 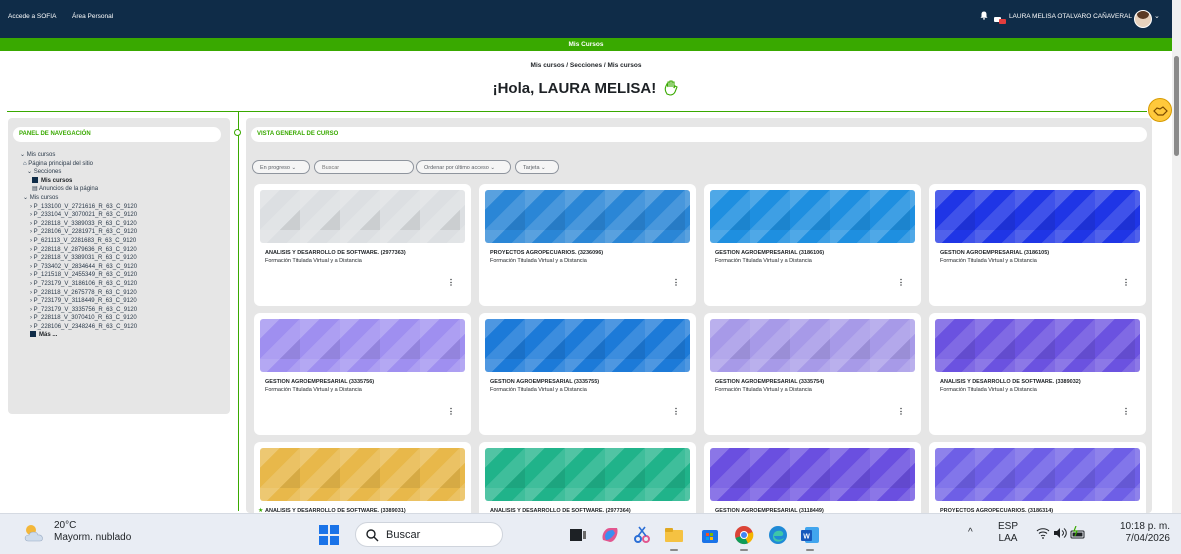 What do you see at coordinates (710, 535) in the screenshot?
I see `store-icon` at bounding box center [710, 535].